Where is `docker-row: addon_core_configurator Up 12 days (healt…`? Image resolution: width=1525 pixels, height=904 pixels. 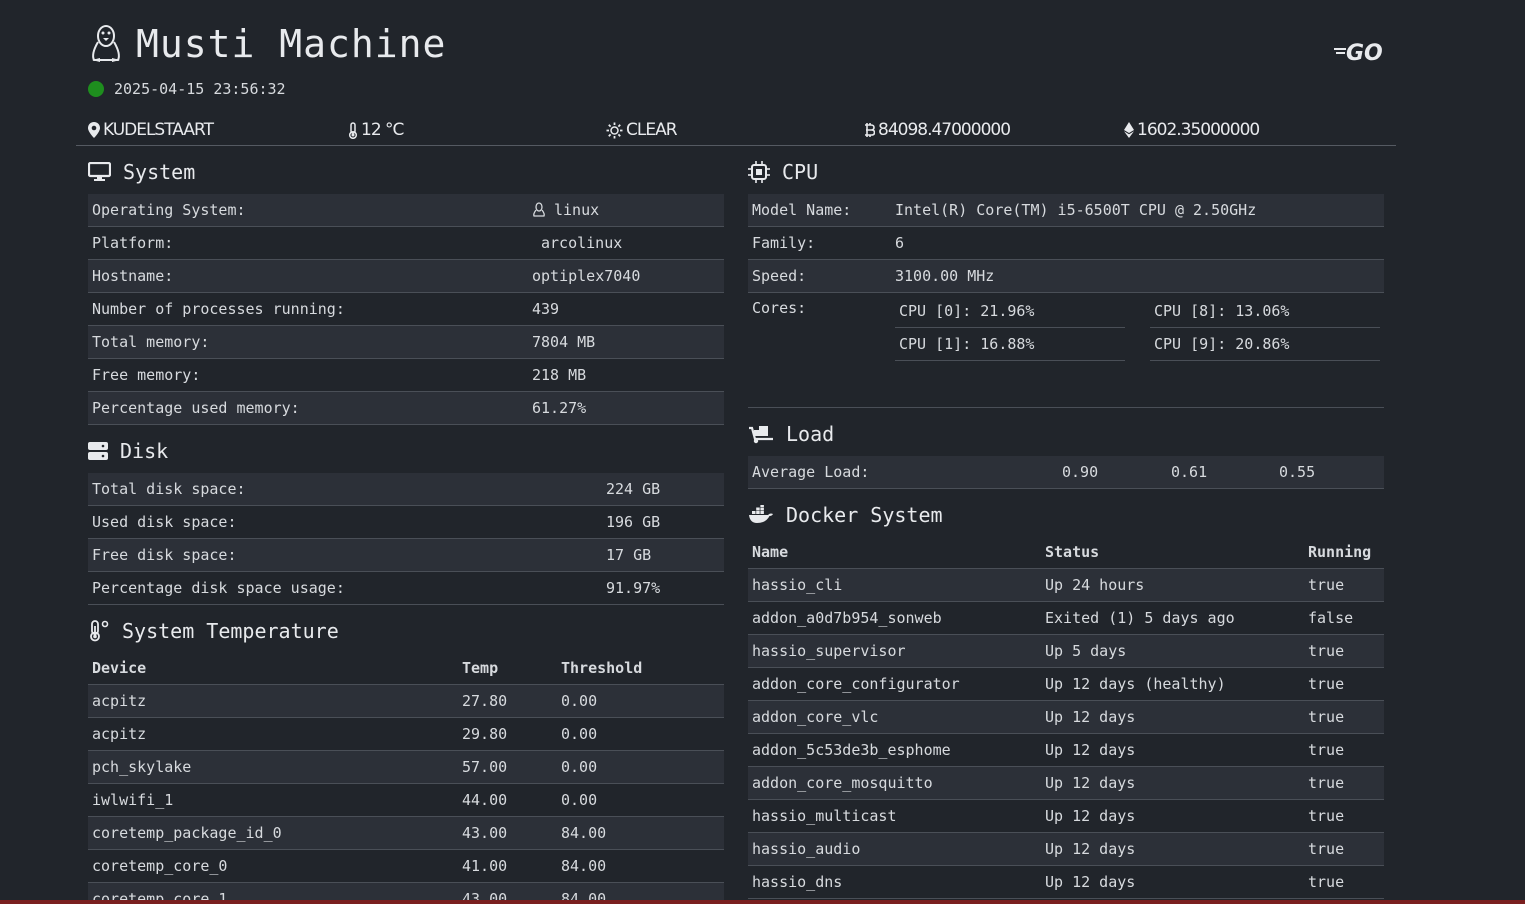
docker-row: addon_core_configurator Up 12 days (healt… is located at coordinates (1066, 684).